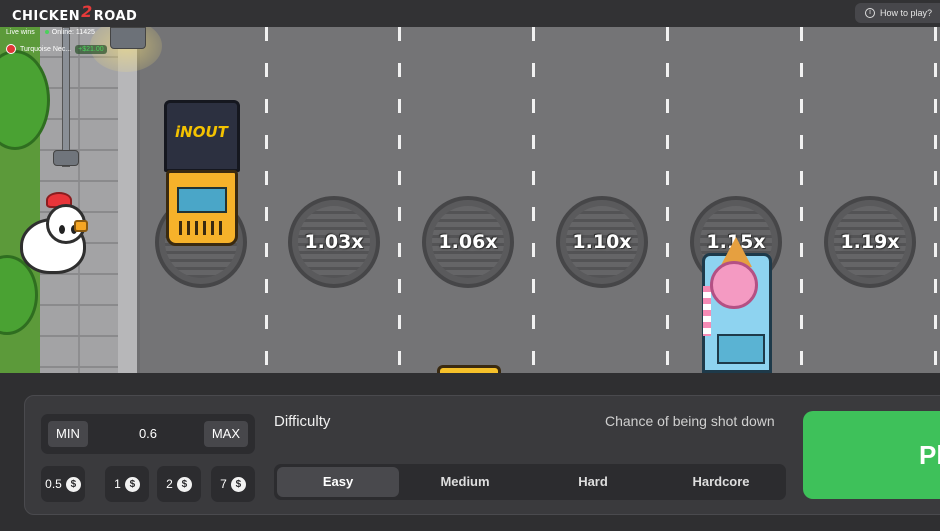 The height and width of the screenshot is (531, 940). Describe the element at coordinates (530, 482) in the screenshot. I see `difficulty-selector: Easy Medium Hard Hardcore` at that location.